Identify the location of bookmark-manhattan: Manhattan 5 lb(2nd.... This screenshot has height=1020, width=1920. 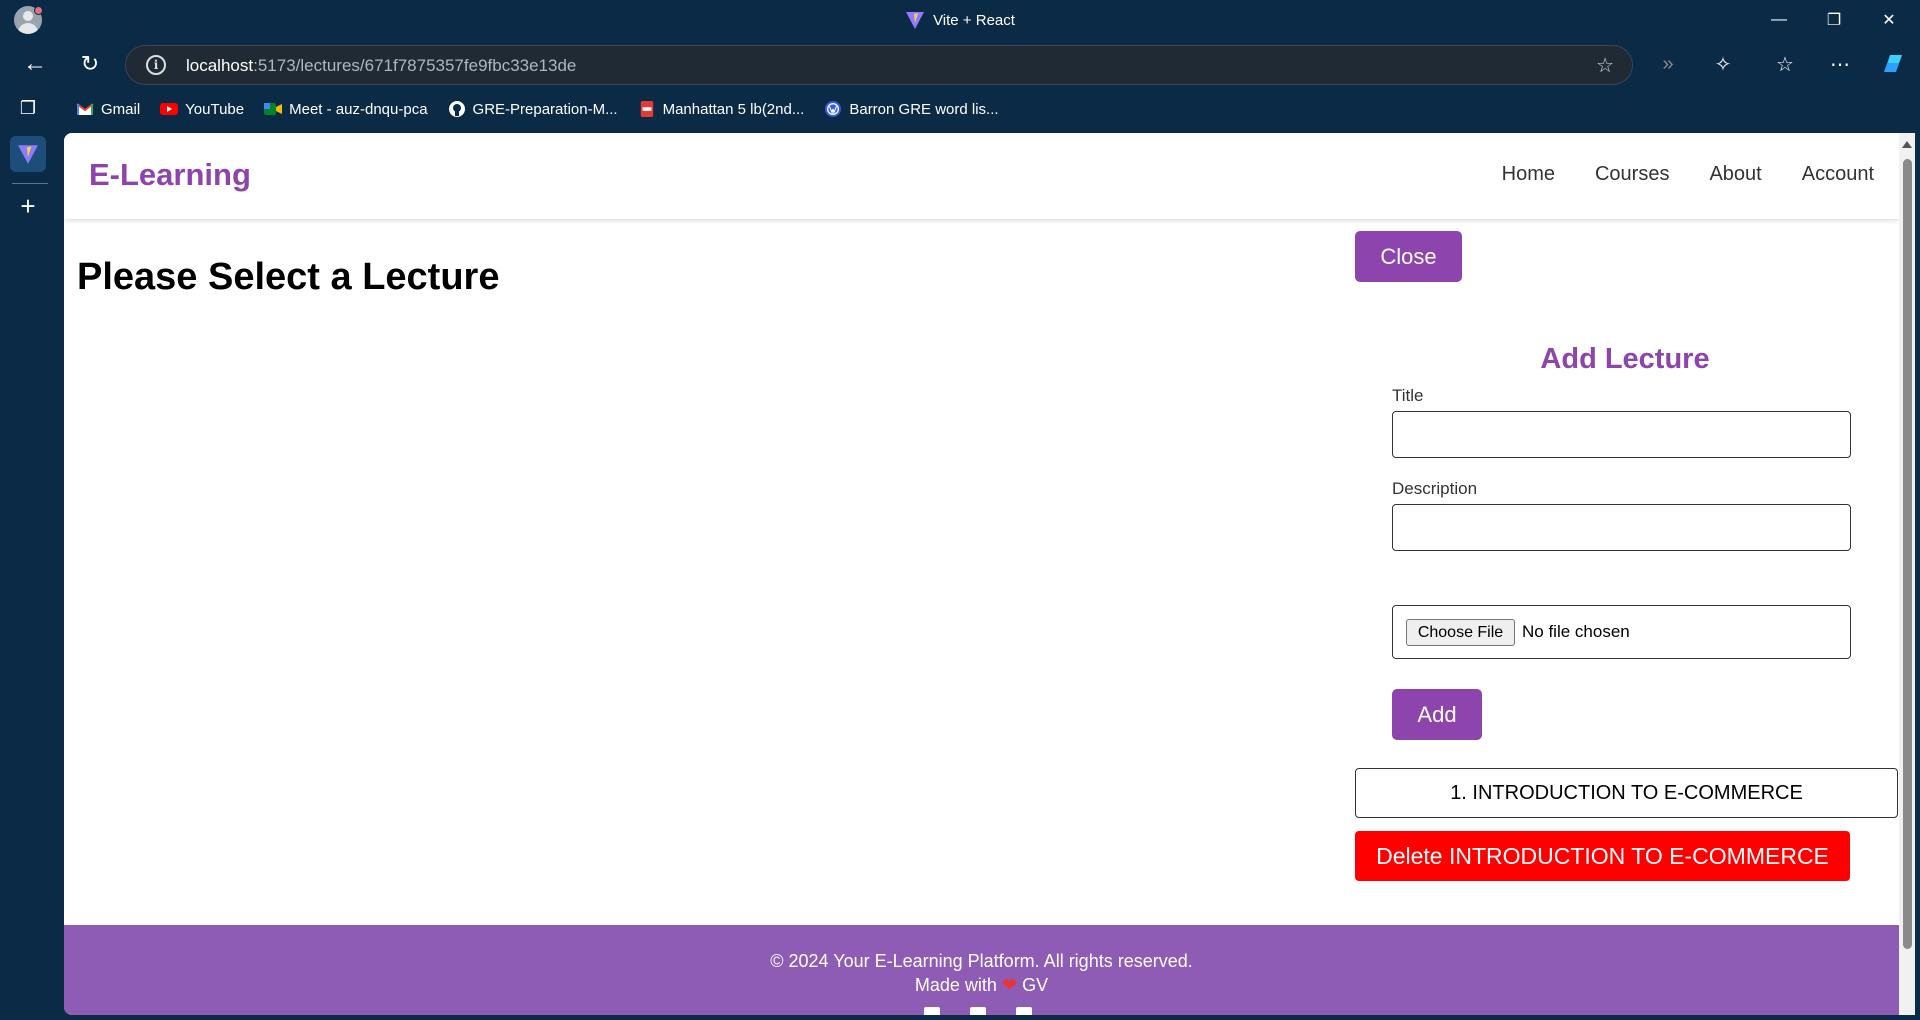
(721, 109).